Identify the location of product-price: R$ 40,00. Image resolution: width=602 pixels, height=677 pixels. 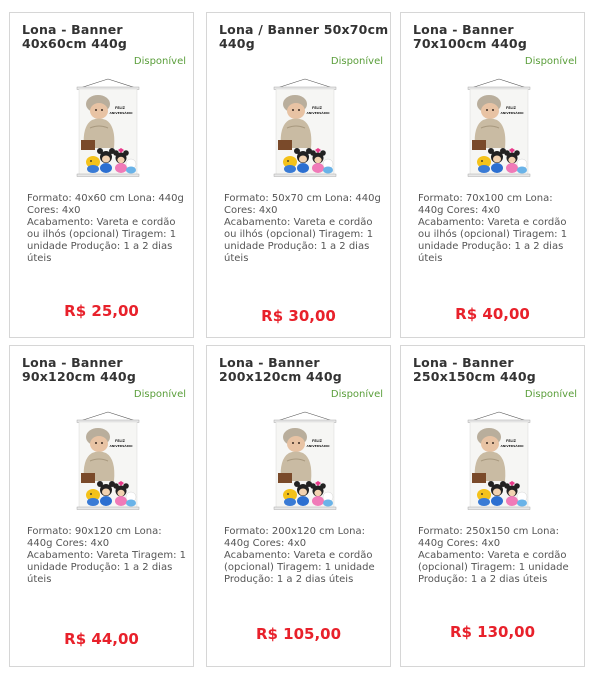
(492, 314).